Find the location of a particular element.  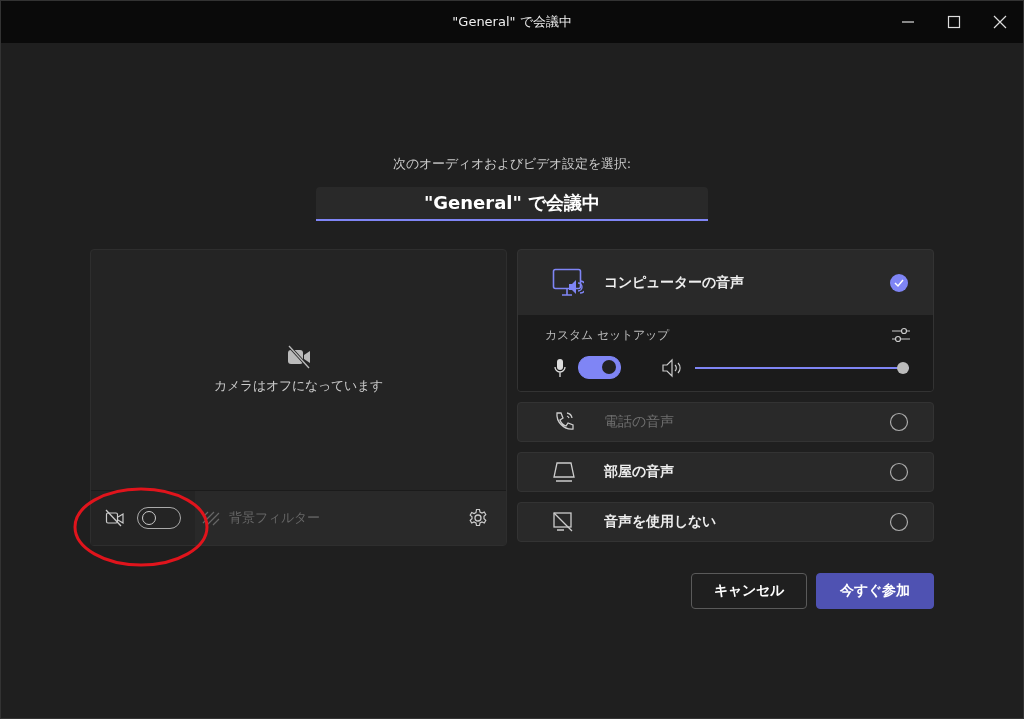

maximize-icon is located at coordinates (954, 22).